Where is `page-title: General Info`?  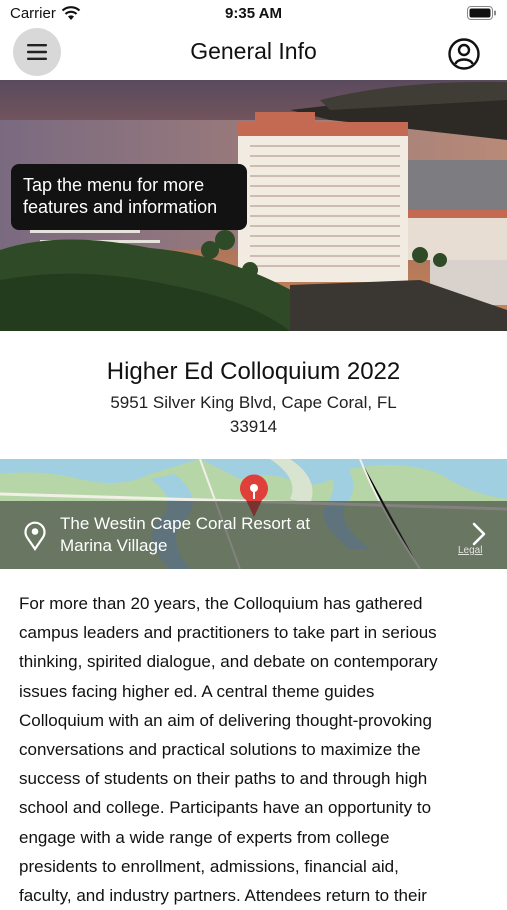
page-title: General Info is located at coordinates (253, 51).